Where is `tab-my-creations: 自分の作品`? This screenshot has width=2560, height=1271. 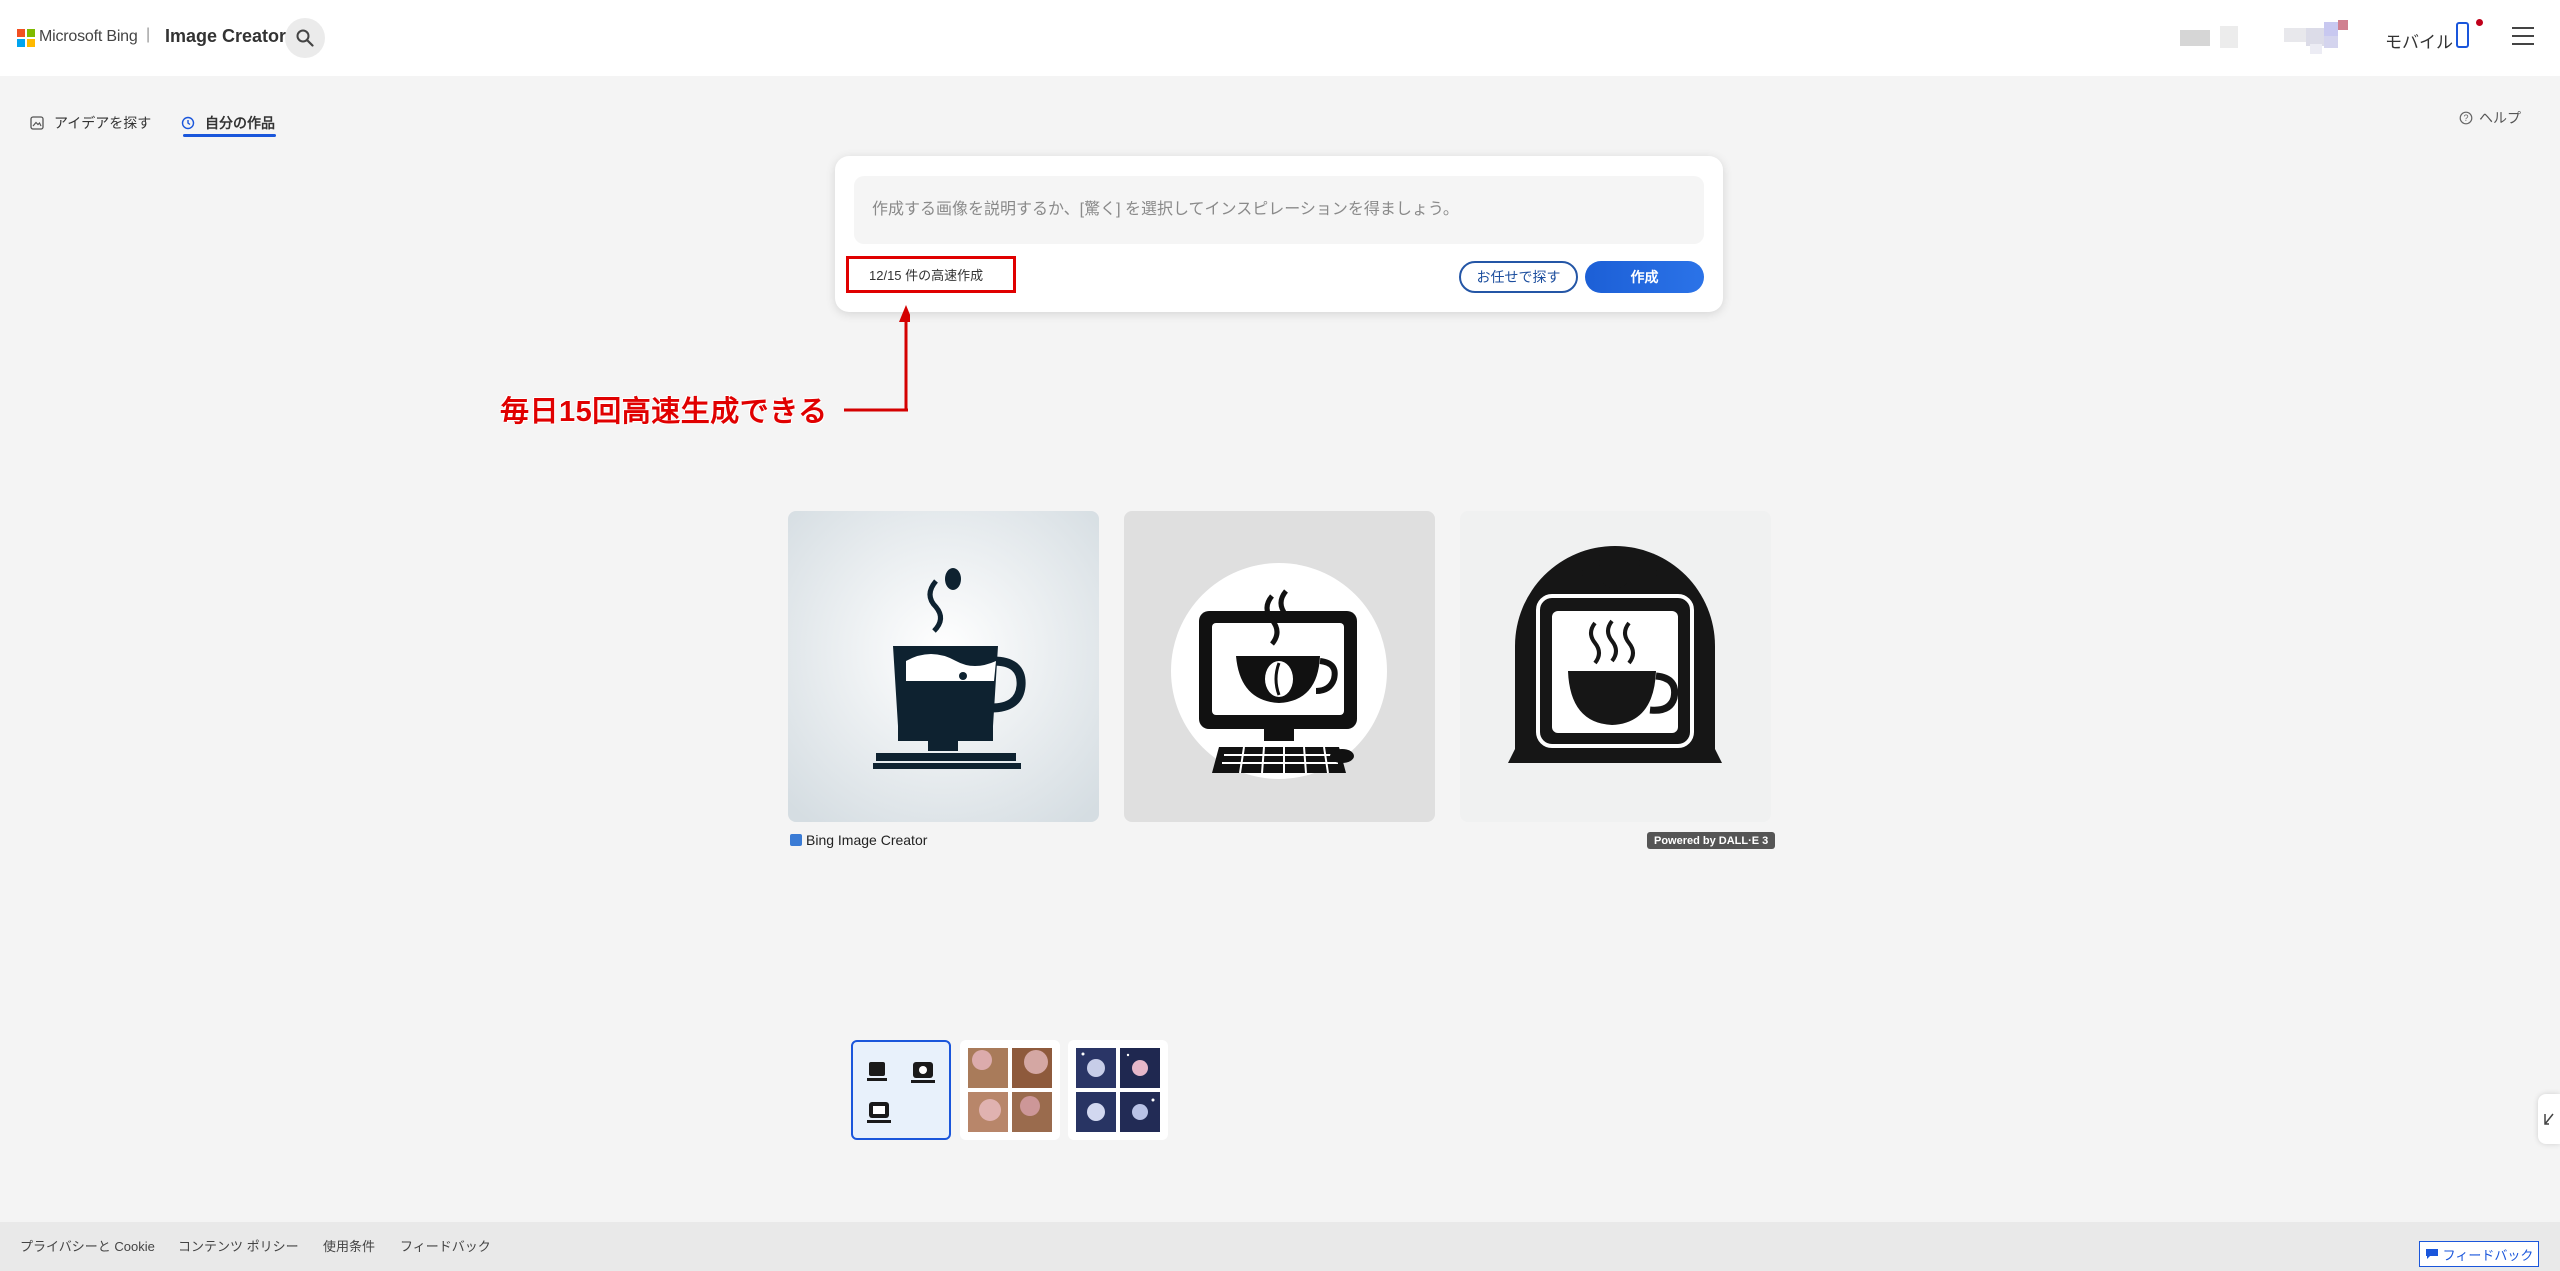
tab-my-creations: 自分の作品 is located at coordinates (228, 123).